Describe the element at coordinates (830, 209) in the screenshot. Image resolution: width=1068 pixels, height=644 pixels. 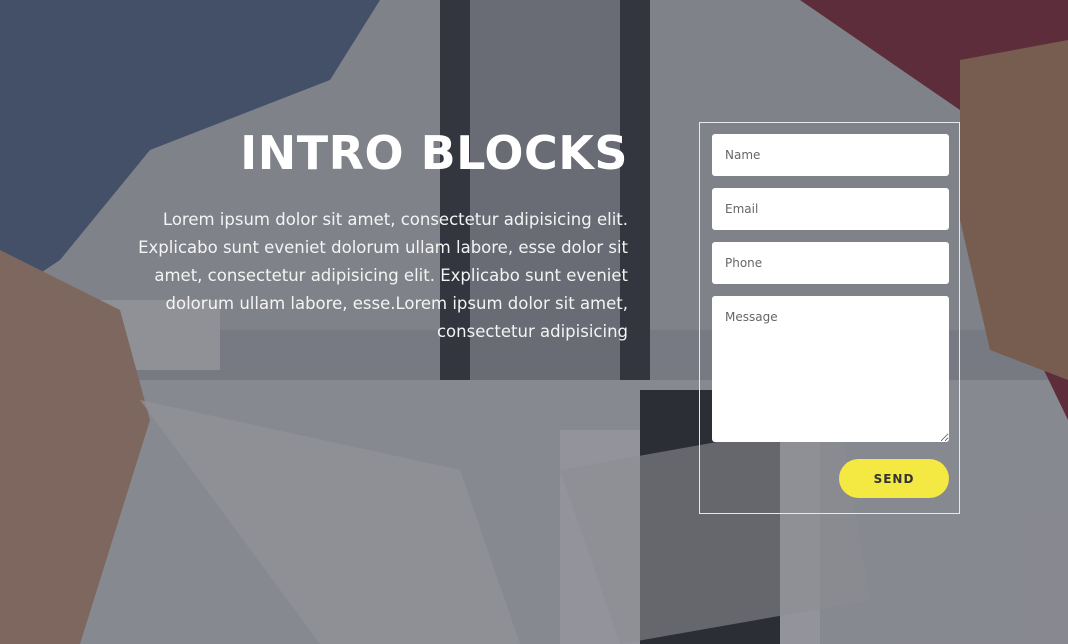
I see `email-field` at that location.